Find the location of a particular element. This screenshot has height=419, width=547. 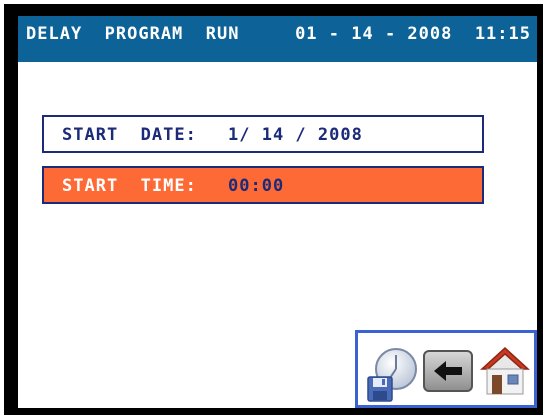

back-button is located at coordinates (448, 371).